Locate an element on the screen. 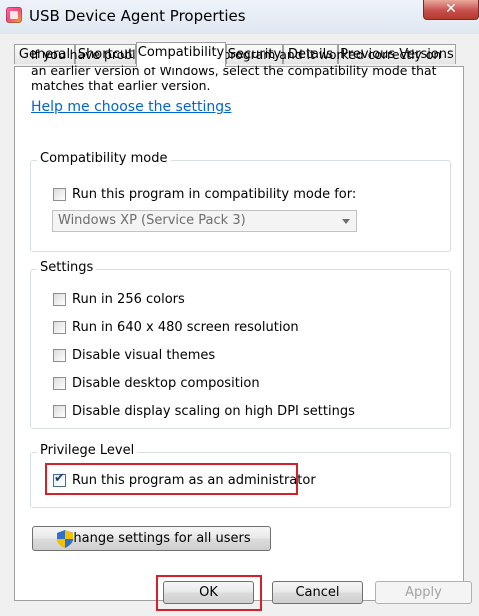 The image size is (479, 616). apply-button: Apply is located at coordinates (423, 592).